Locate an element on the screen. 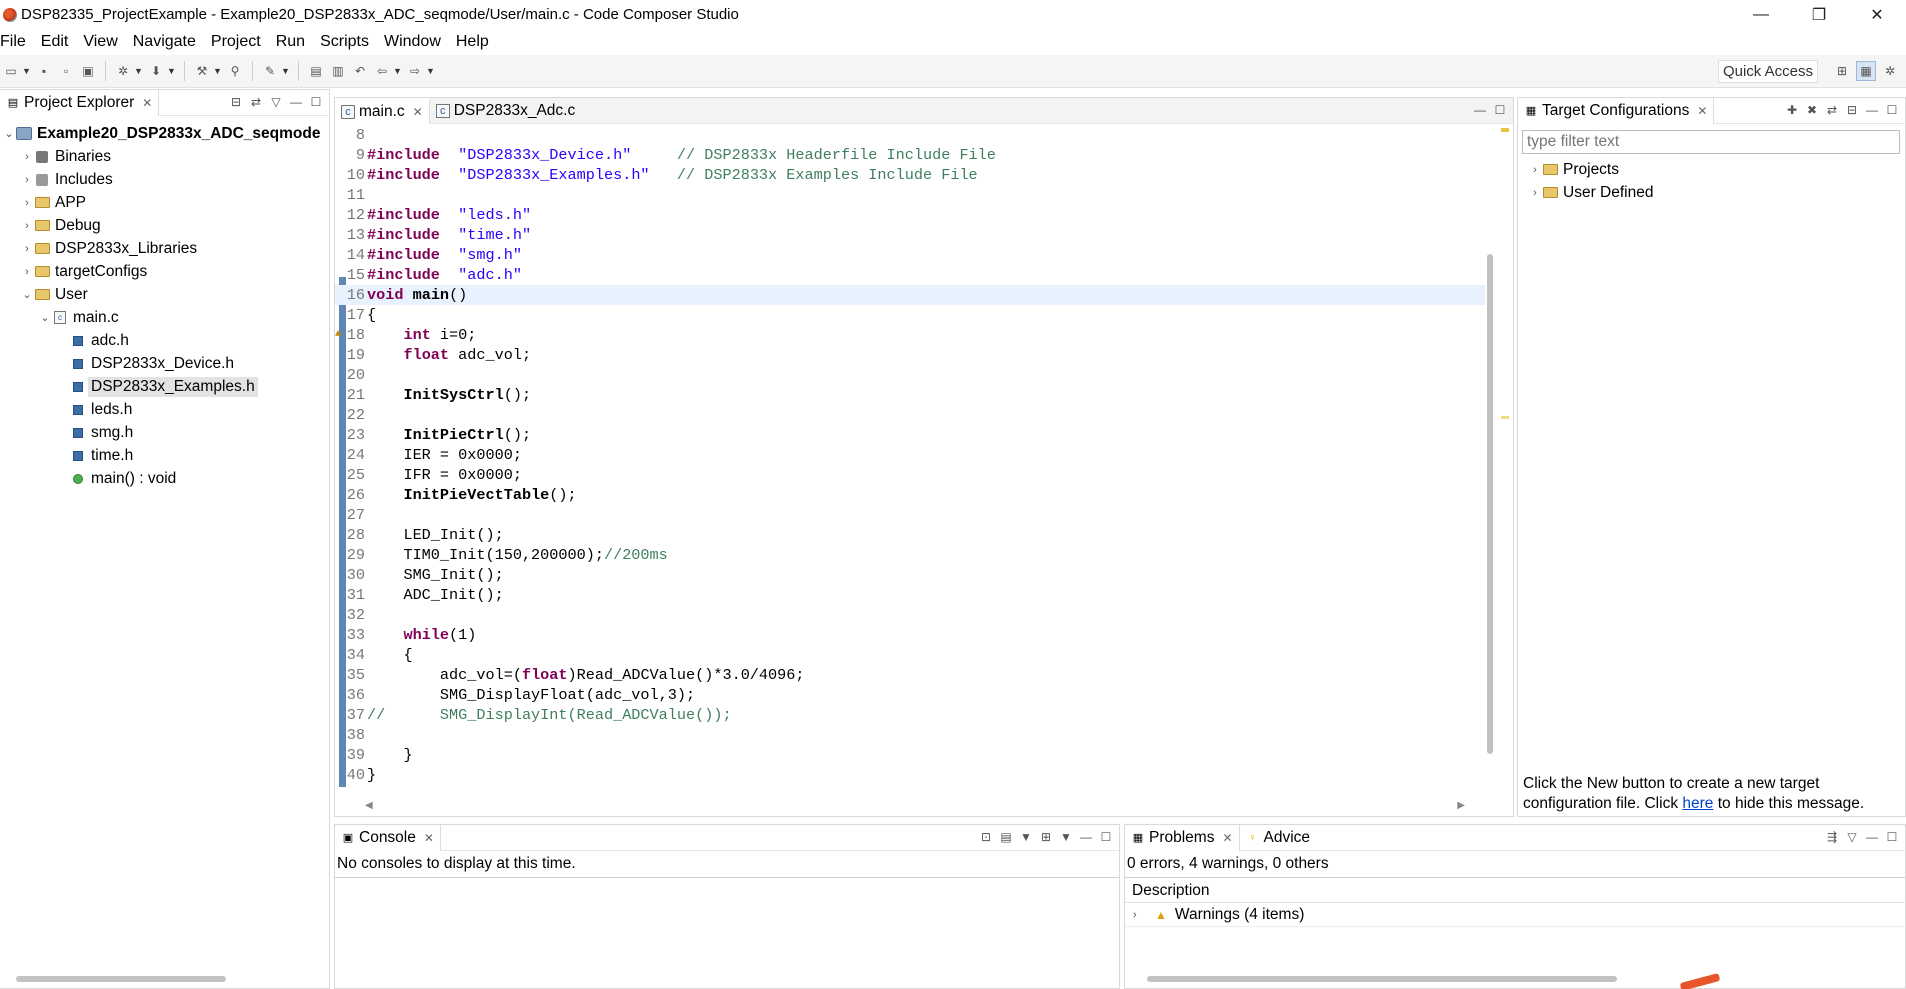  column-header-description: Description is located at coordinates (1515, 890).